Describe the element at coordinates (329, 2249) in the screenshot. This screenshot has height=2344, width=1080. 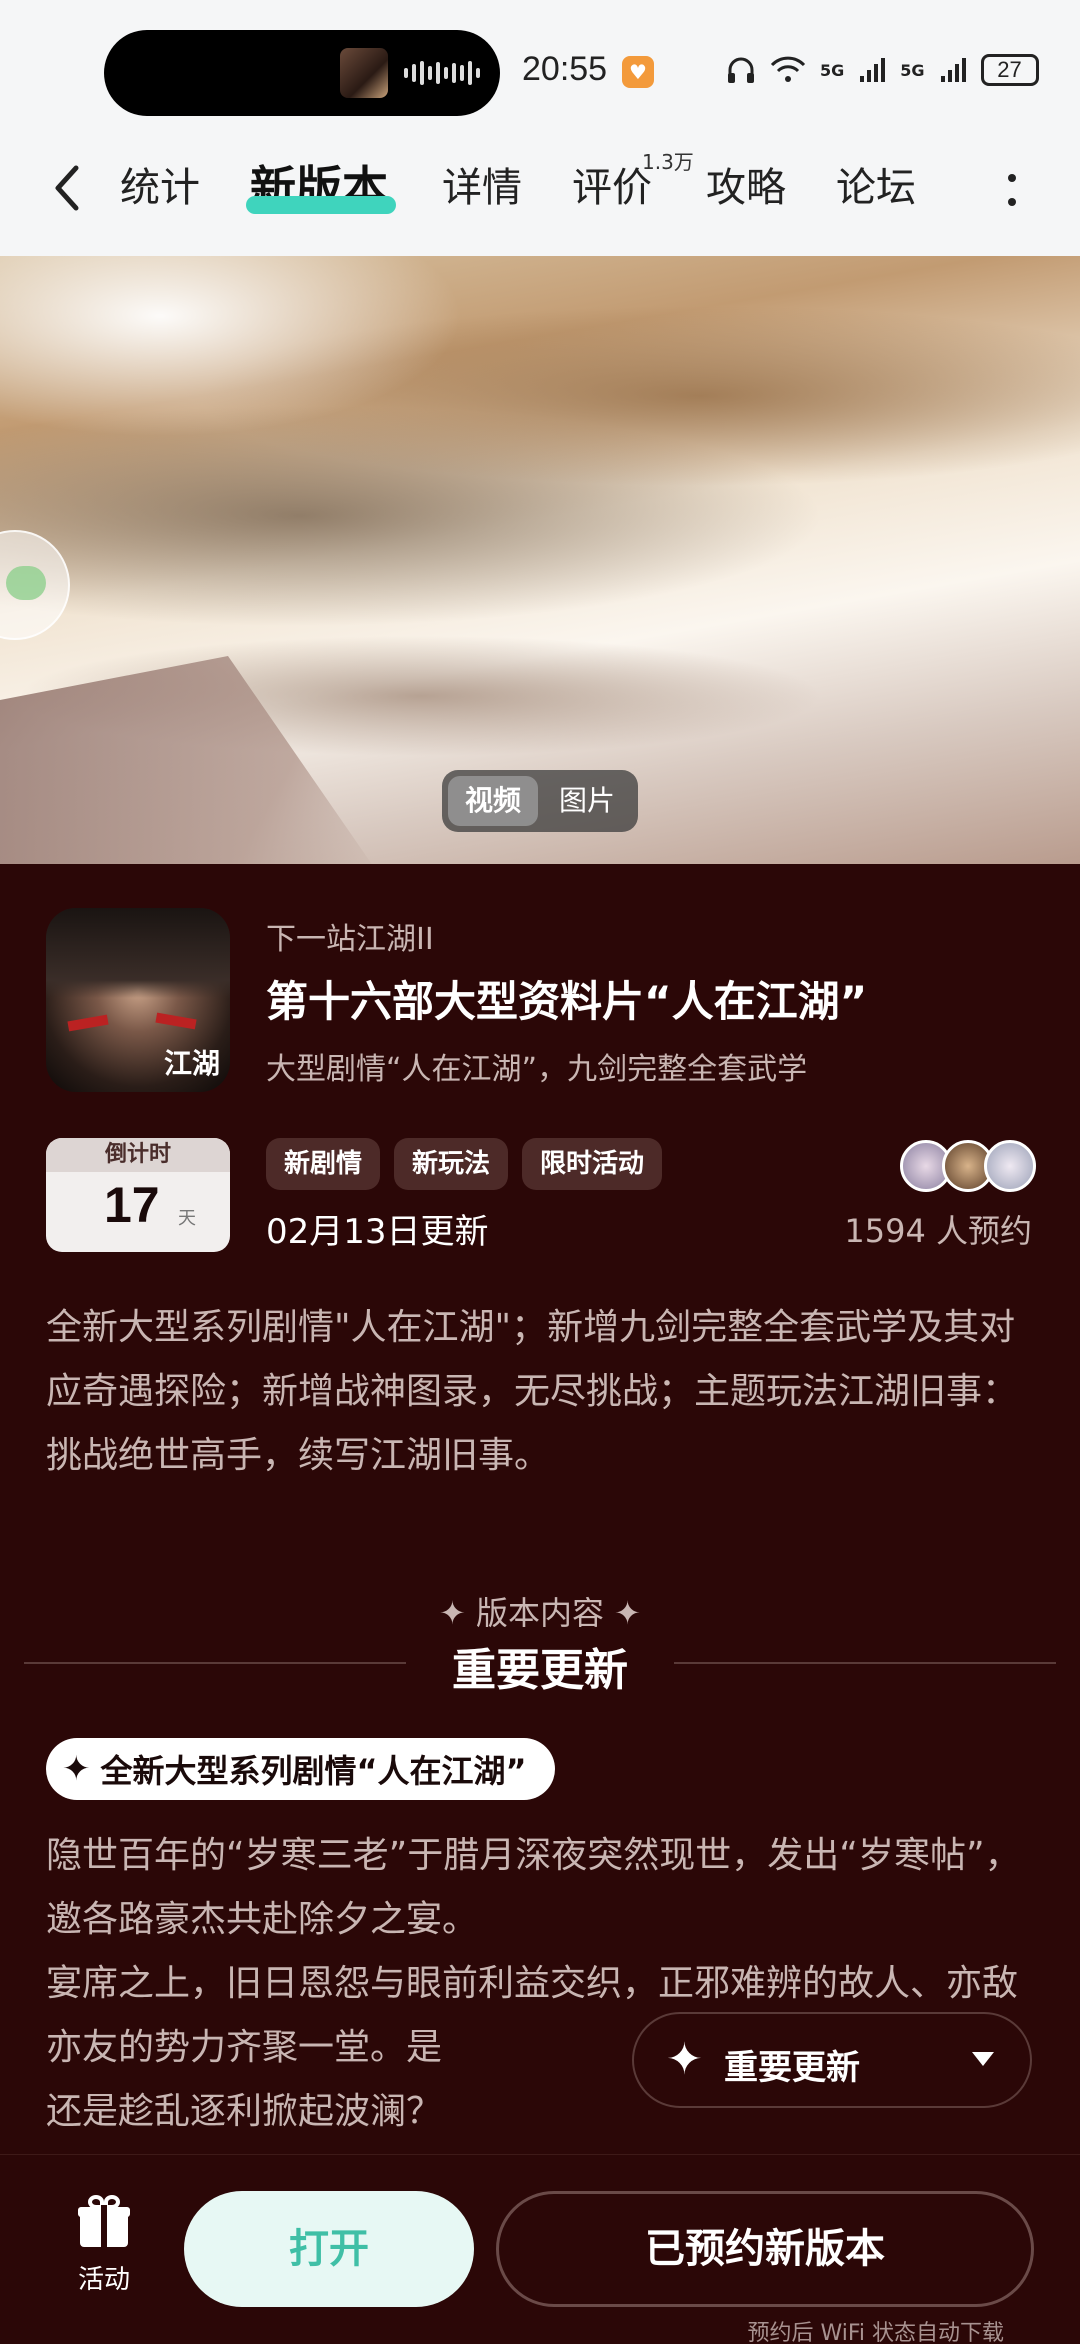
I see `open-button: 打开` at that location.